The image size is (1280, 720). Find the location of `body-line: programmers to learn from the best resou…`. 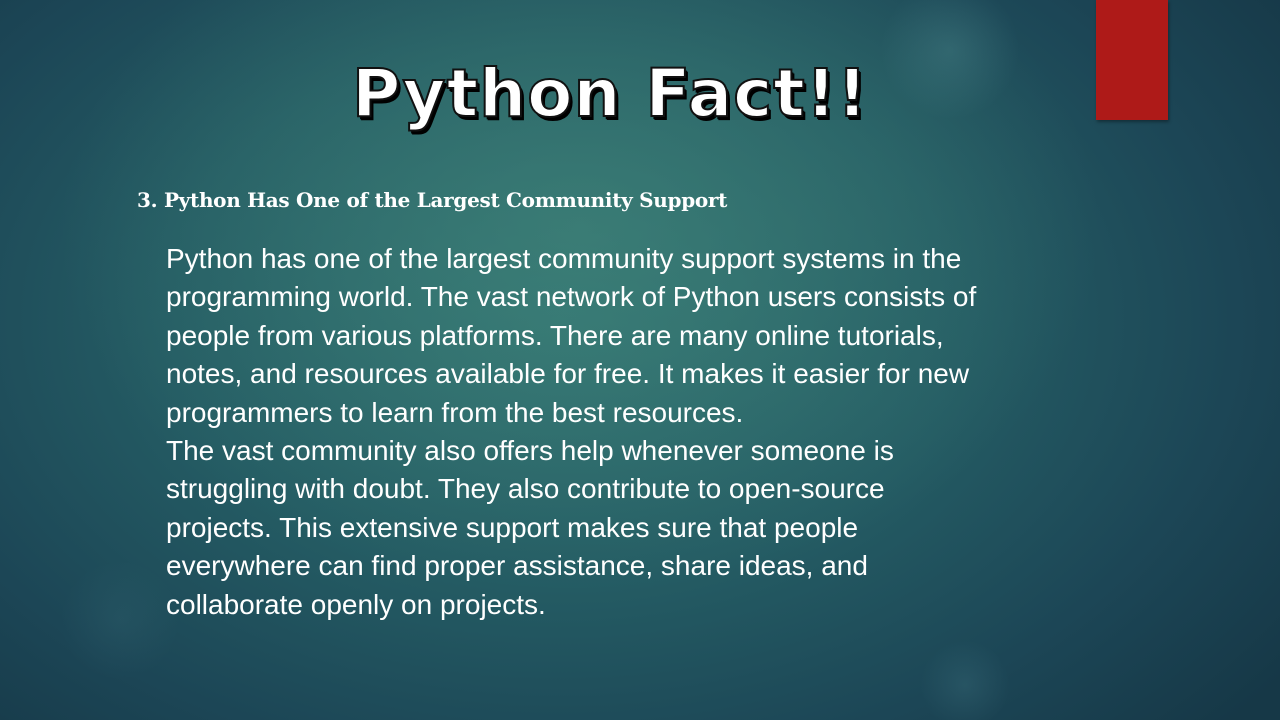

body-line: programmers to learn from the best resou… is located at coordinates (455, 412).